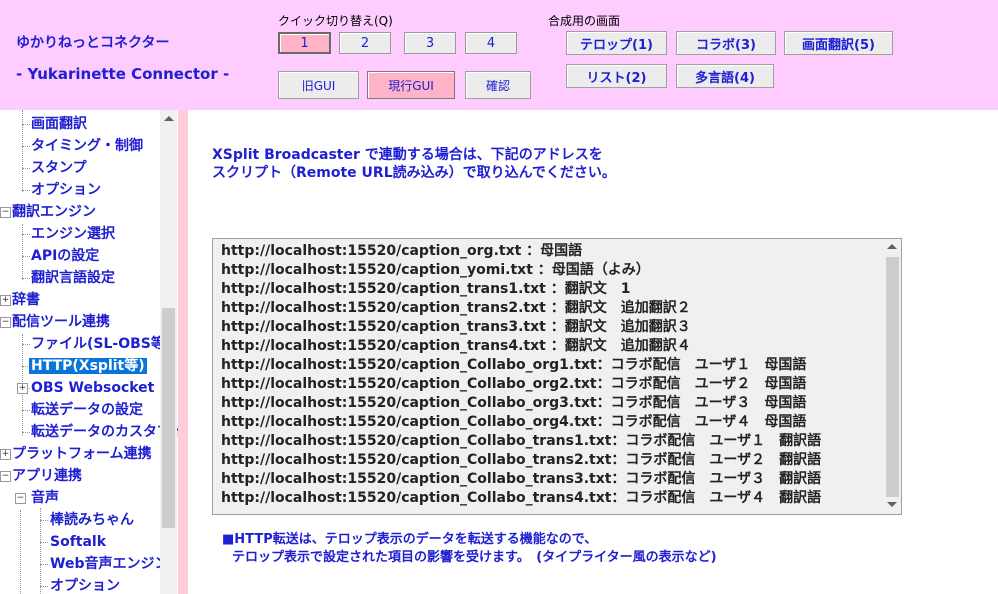 Image resolution: width=998 pixels, height=594 pixels. What do you see at coordinates (616, 76) in the screenshot?
I see `list-button: リスト(2)` at bounding box center [616, 76].